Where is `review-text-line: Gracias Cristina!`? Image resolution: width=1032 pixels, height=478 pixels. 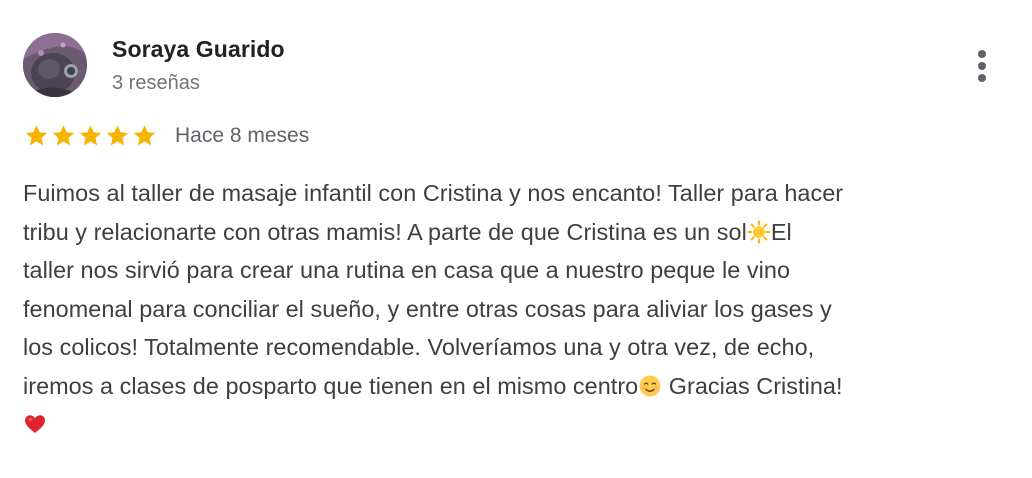 review-text-line: Gracias Cristina! is located at coordinates (752, 385).